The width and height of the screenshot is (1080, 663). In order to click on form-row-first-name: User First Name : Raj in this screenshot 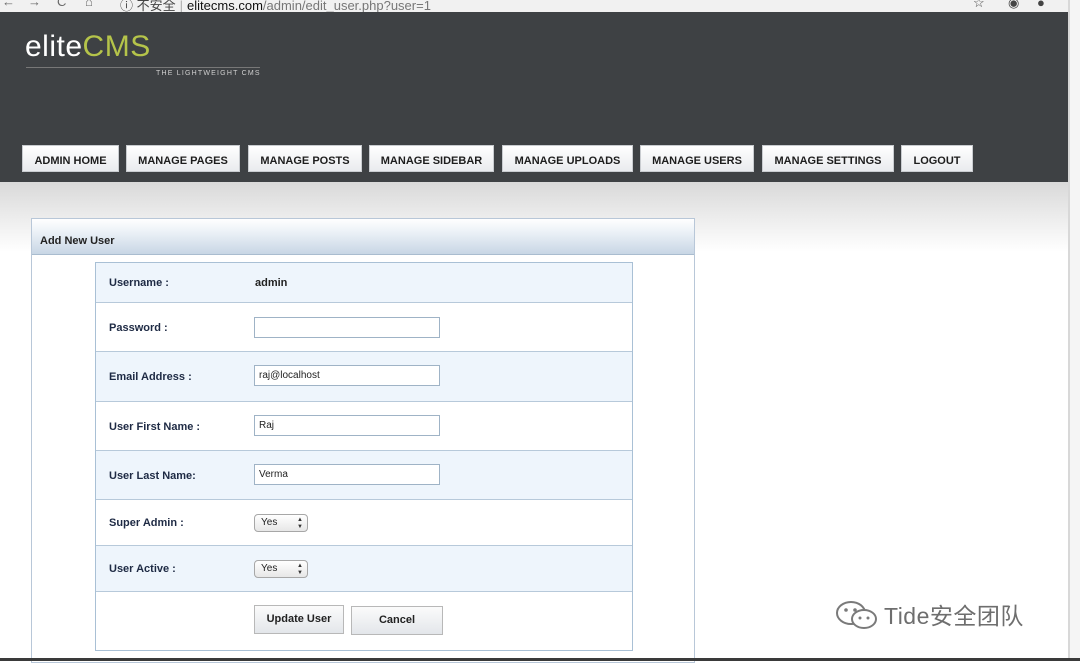, I will do `click(364, 426)`.